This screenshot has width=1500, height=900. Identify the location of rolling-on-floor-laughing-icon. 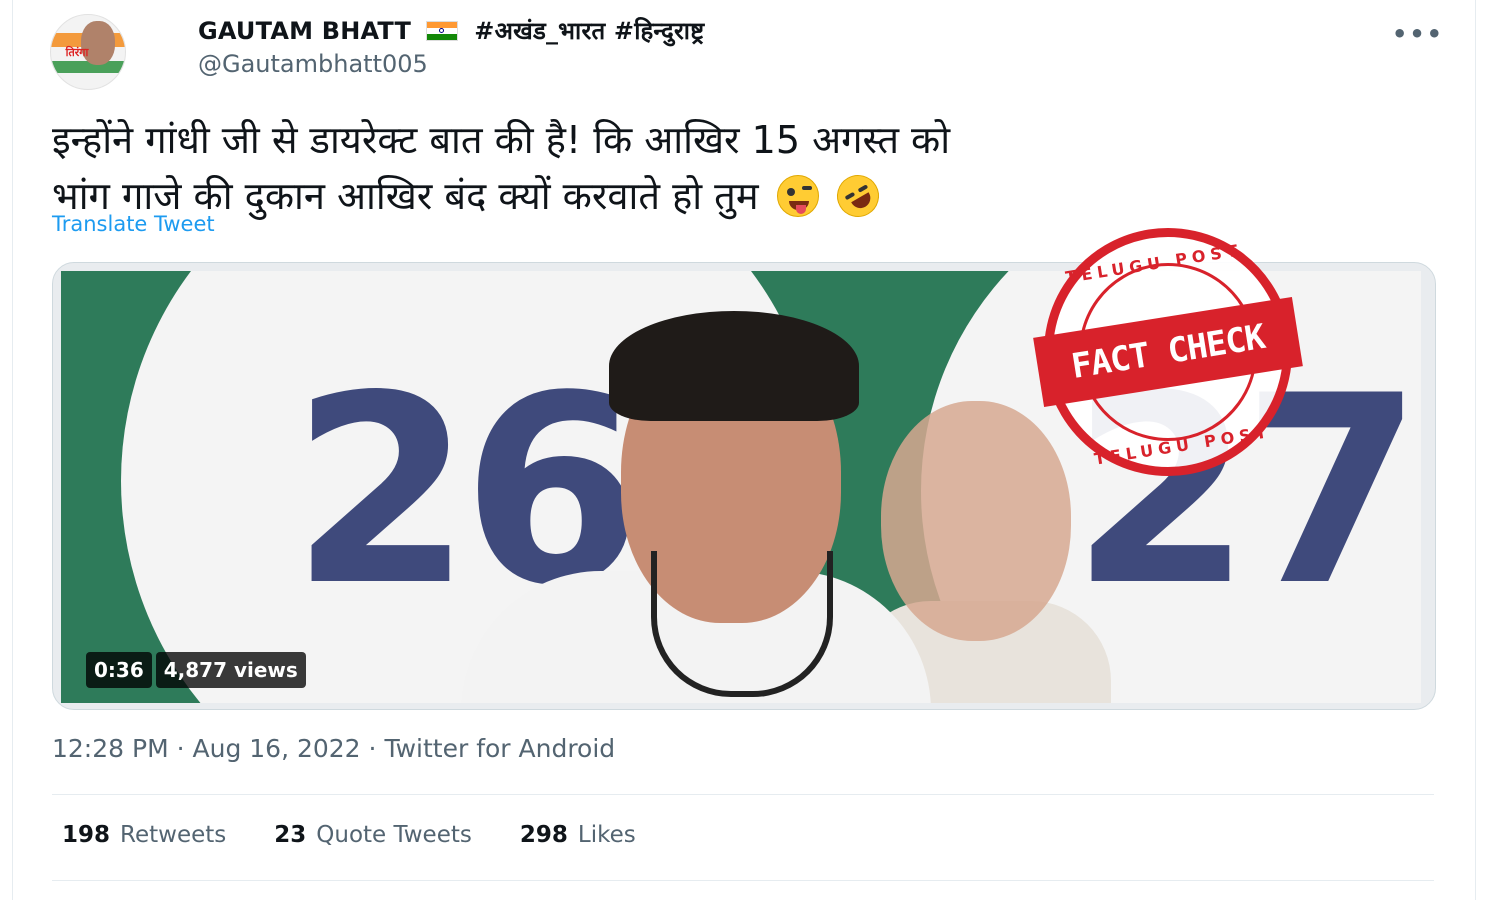
(858, 196).